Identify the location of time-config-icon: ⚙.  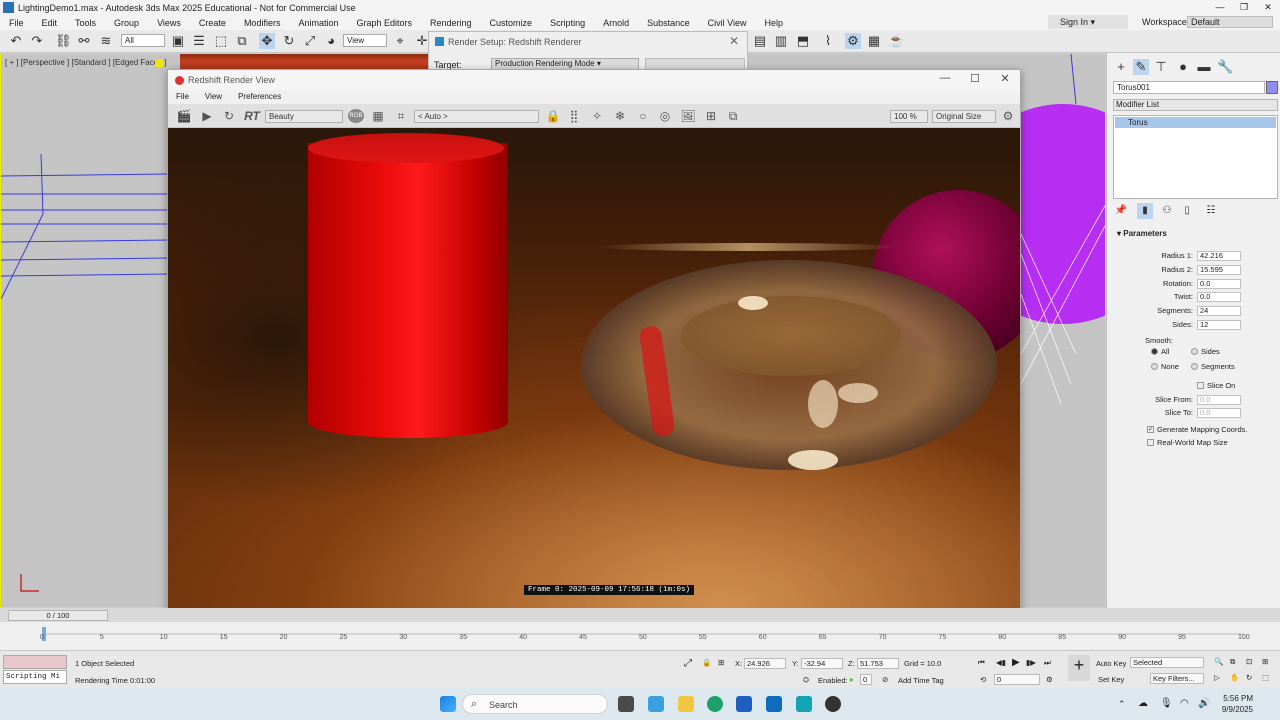
(1049, 679).